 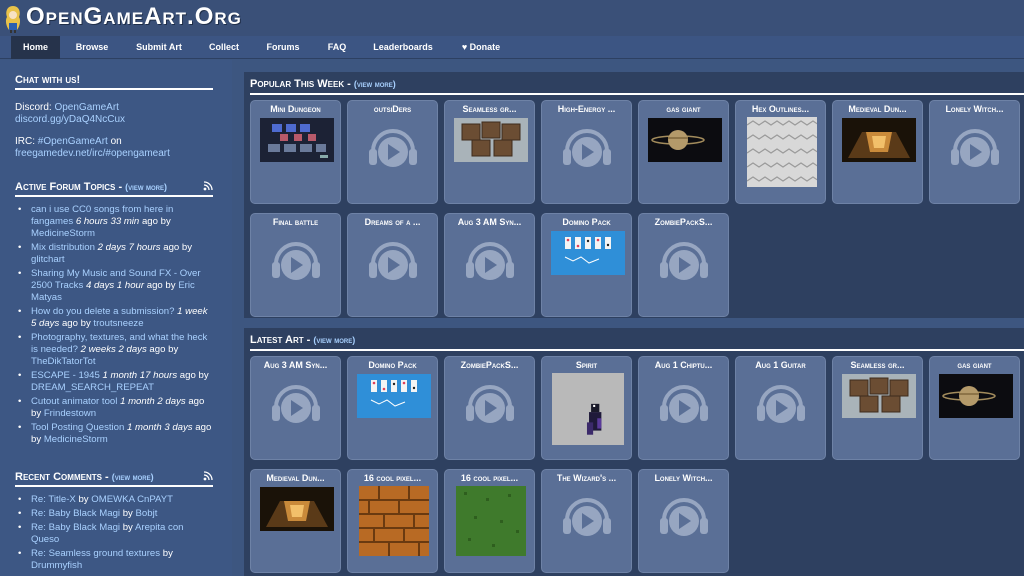 What do you see at coordinates (586, 365) in the screenshot?
I see `art-tile-title: Spirit` at bounding box center [586, 365].